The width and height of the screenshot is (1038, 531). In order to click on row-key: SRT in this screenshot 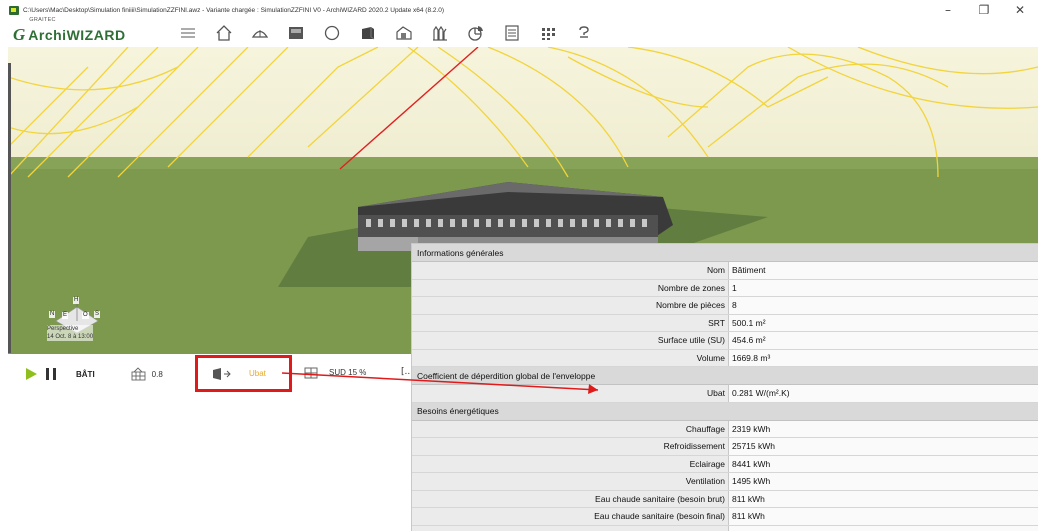, I will do `click(570, 322)`.